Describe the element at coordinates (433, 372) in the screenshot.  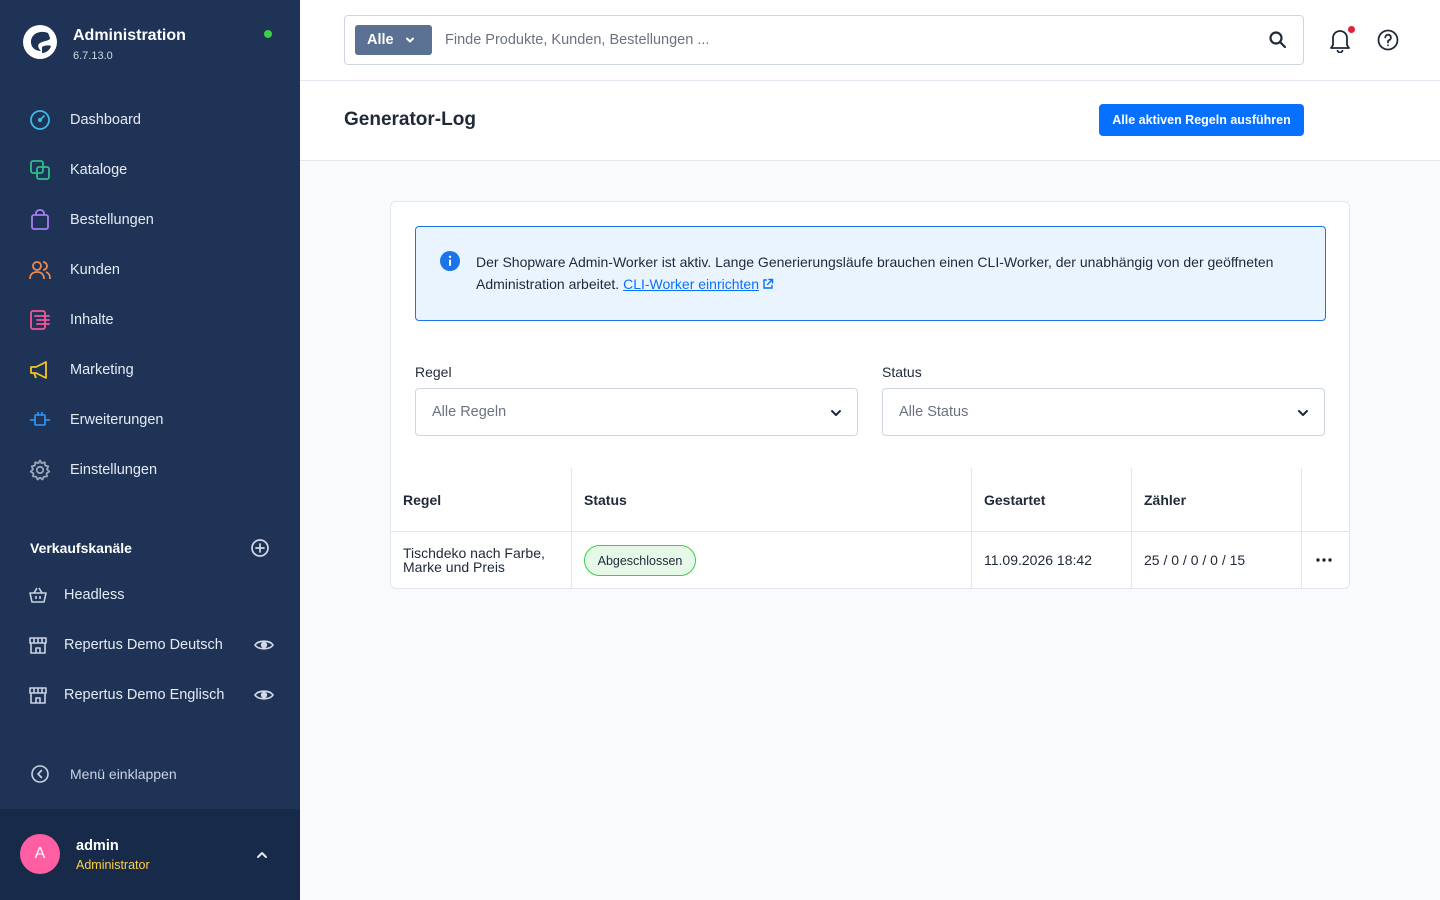
I see `rule-filter-label: Regel` at that location.